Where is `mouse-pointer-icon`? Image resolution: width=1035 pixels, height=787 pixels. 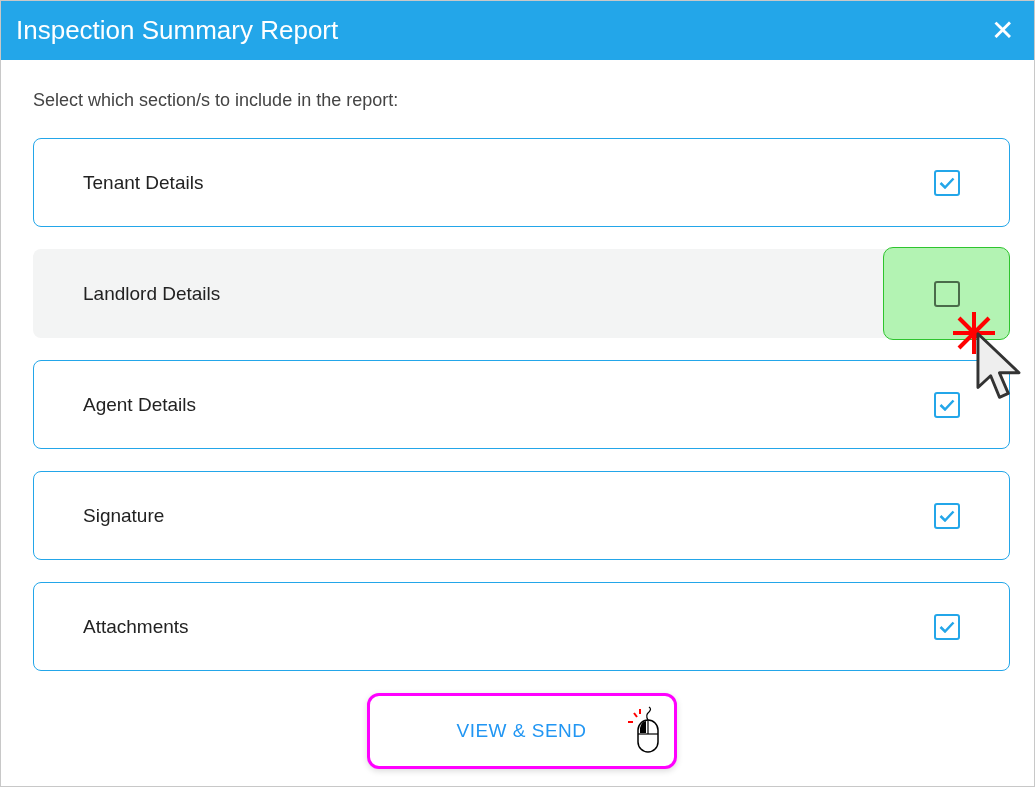
mouse-pointer-icon is located at coordinates (998, 365).